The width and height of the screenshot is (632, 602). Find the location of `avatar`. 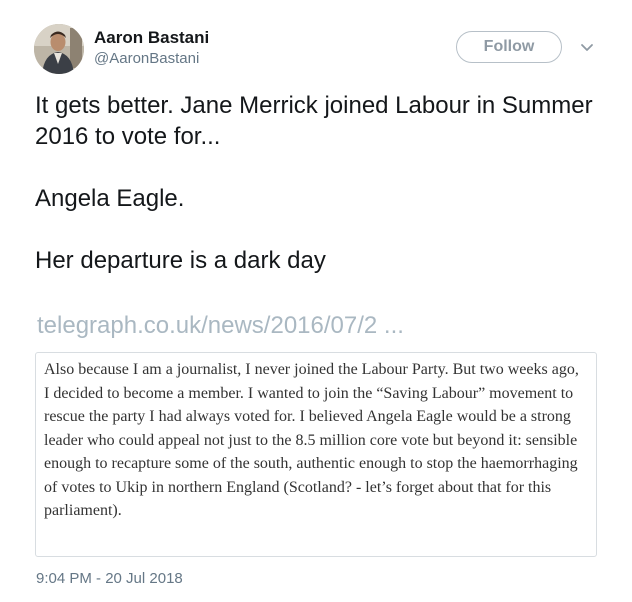

avatar is located at coordinates (59, 49).